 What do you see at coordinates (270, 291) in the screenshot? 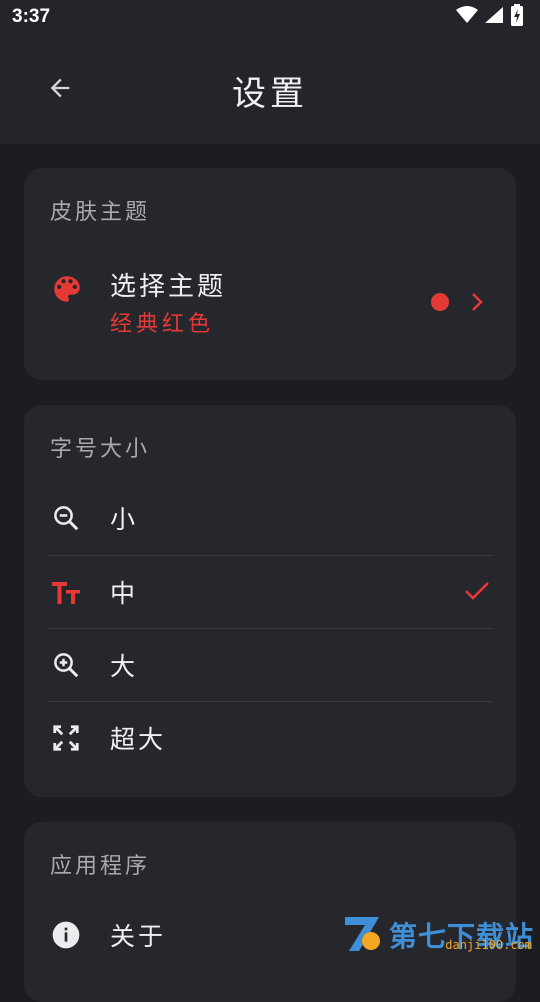
I see `choose-theme-item: 选择主题 经典红色` at bounding box center [270, 291].